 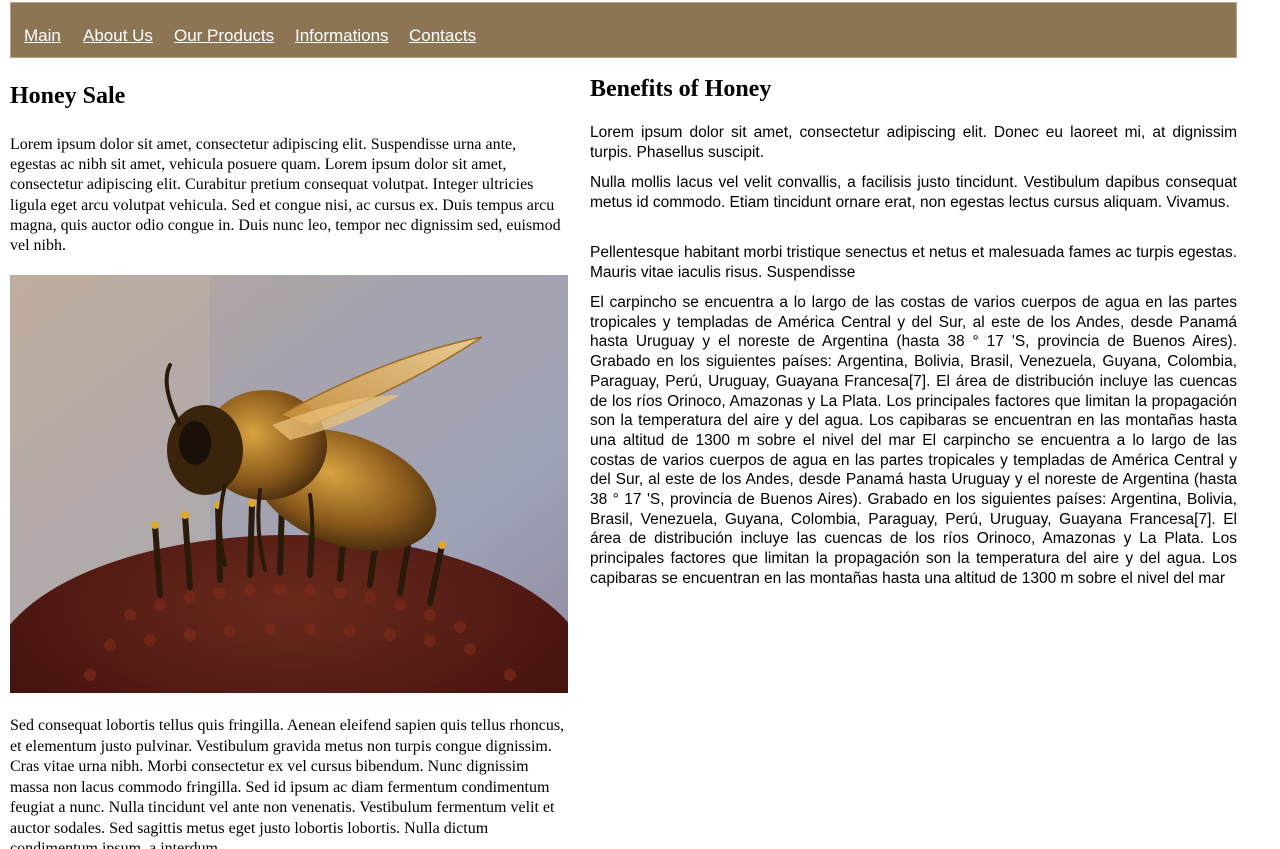 I want to click on nav-link-informations: Informations, so click(x=342, y=36).